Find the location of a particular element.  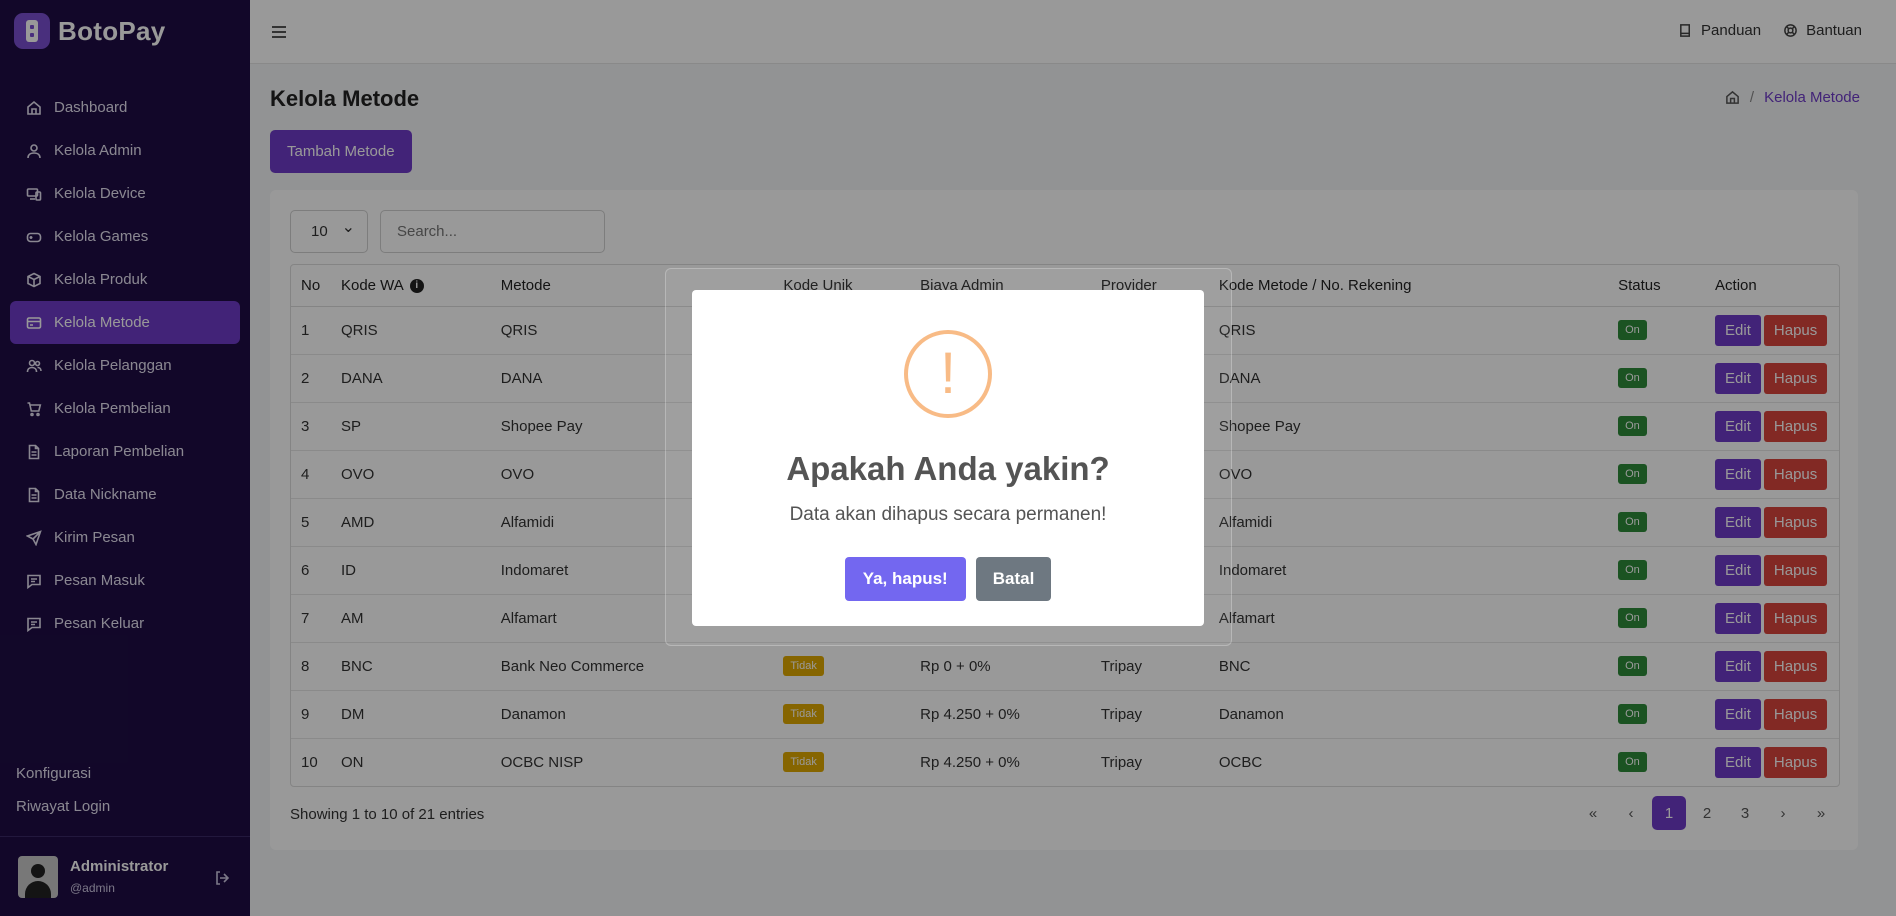

dialog-title: Apakah Anda yakin? is located at coordinates (948, 468).